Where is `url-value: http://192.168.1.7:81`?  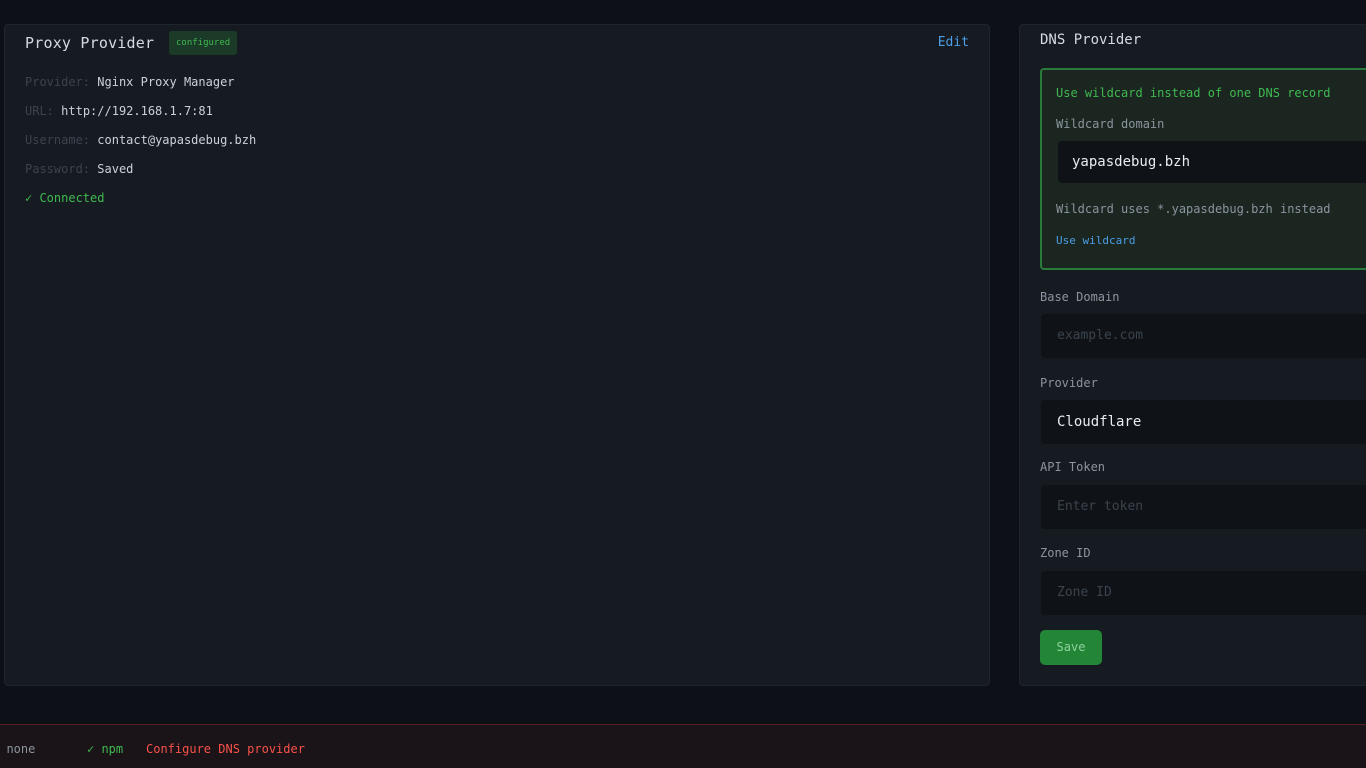
url-value: http://192.168.1.7:81 is located at coordinates (137, 111).